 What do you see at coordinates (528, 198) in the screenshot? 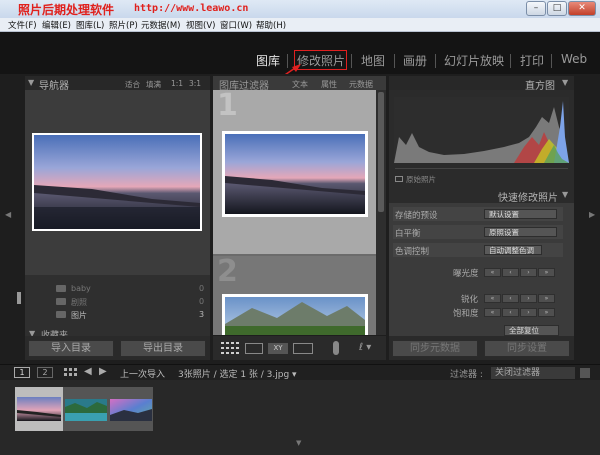
I see `quick-develop-title: 快速修改照片` at bounding box center [528, 198].